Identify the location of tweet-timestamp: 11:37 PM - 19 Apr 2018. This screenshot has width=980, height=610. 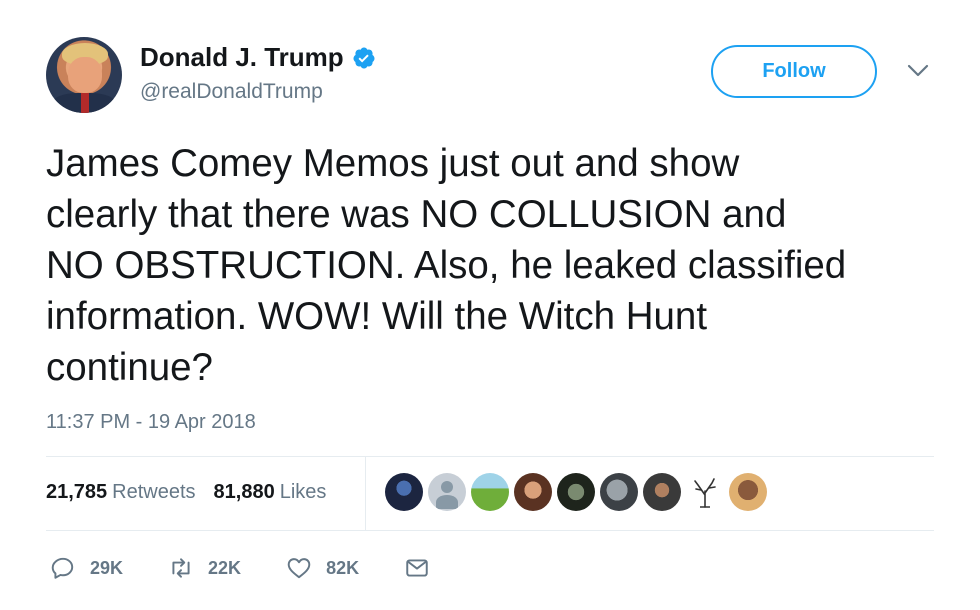
(151, 422).